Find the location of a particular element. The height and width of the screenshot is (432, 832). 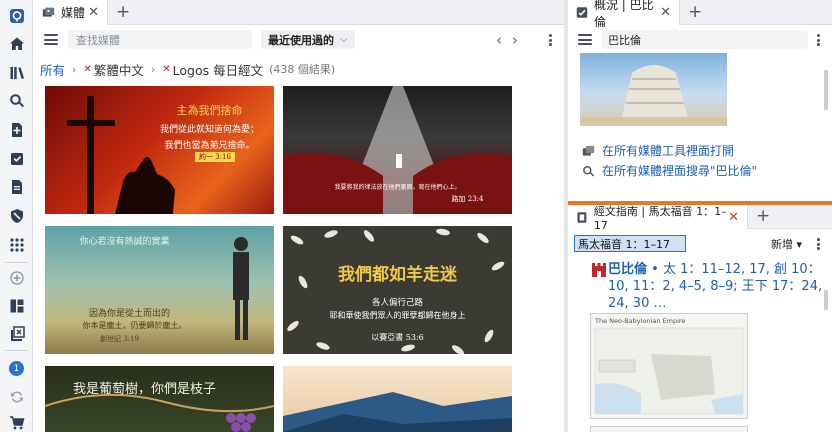

media-tool-icon is located at coordinates (588, 150).